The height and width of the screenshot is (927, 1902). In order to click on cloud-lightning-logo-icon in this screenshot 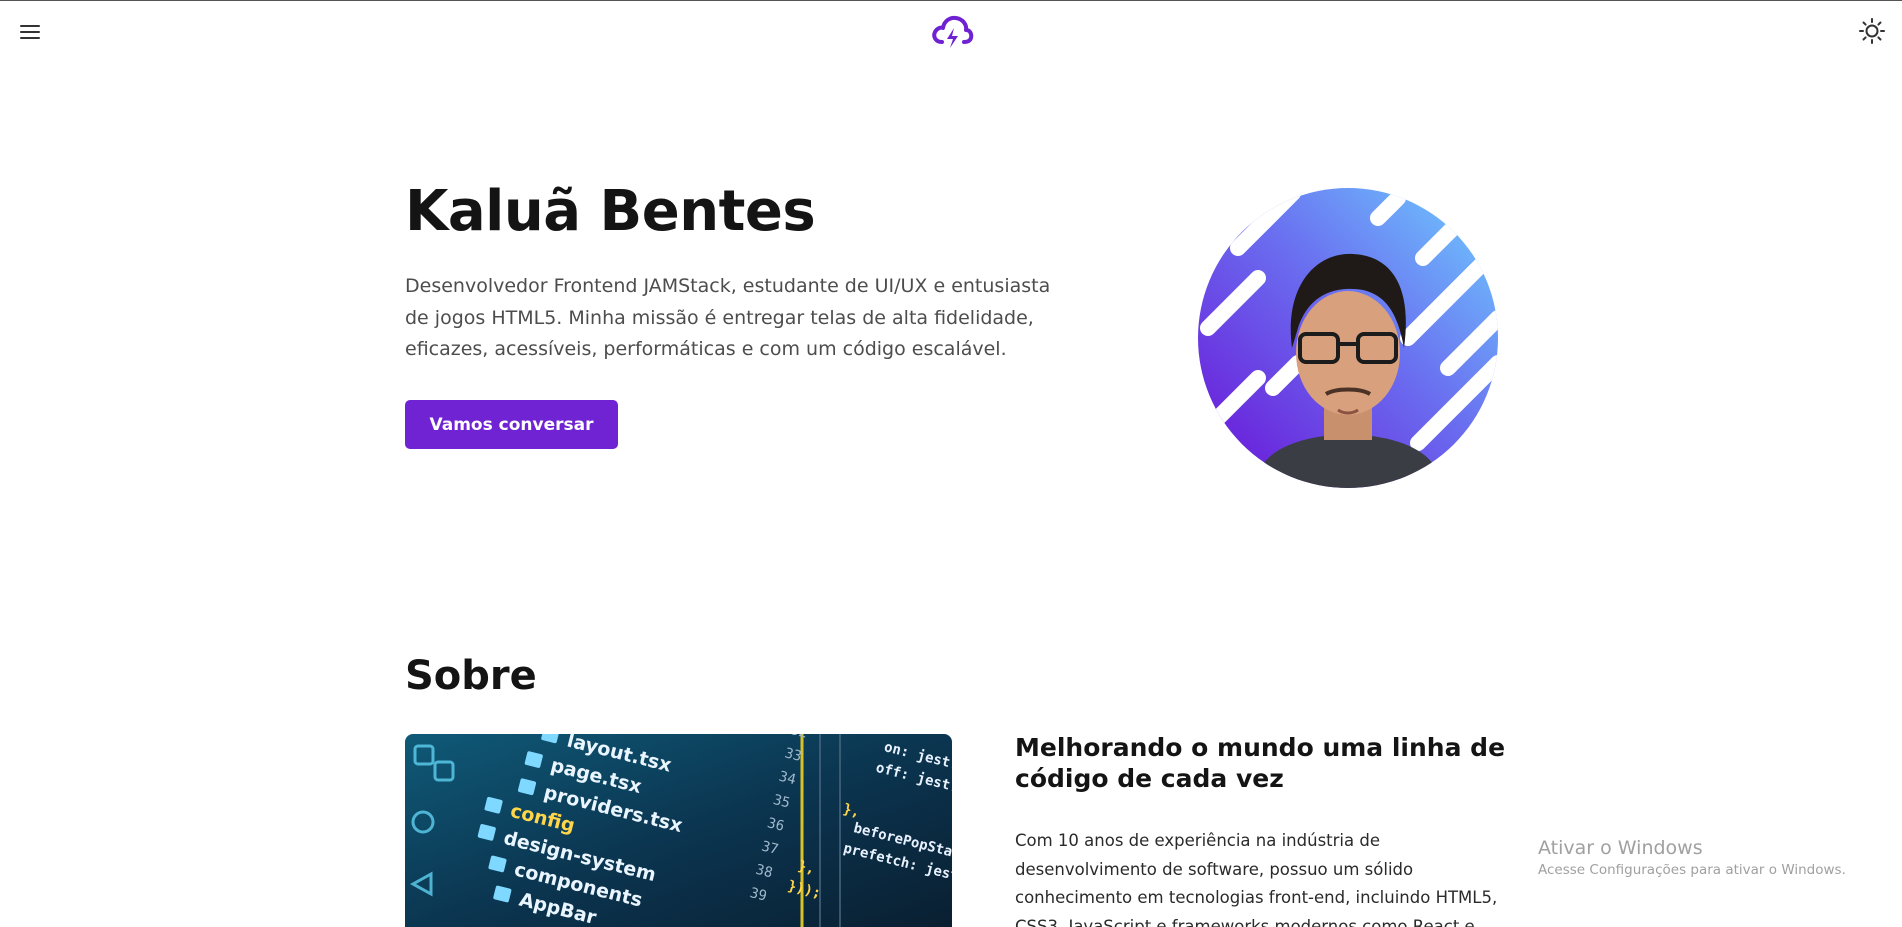, I will do `click(952, 32)`.